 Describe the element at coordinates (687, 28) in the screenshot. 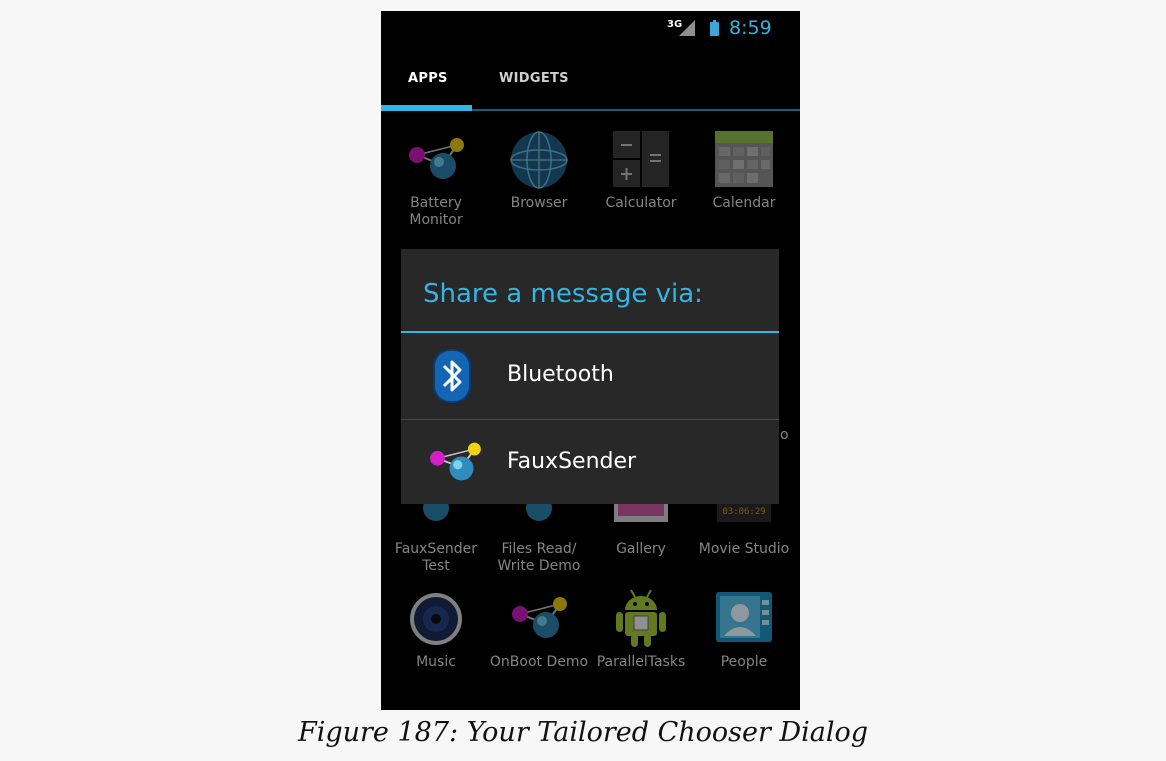

I see `signal-icon` at that location.